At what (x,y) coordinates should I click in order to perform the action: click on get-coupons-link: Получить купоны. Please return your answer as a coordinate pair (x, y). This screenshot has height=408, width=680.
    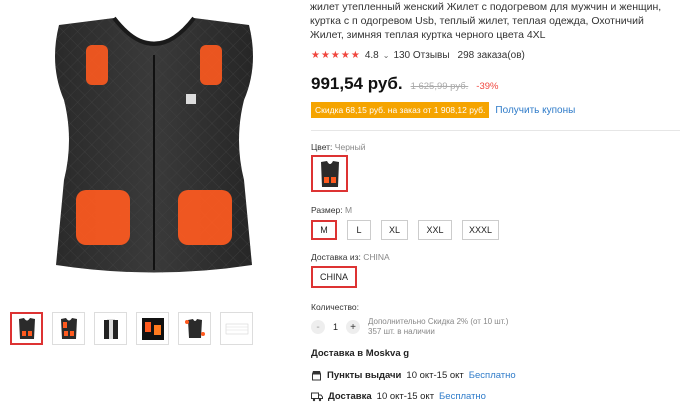
    Looking at the image, I should click on (535, 110).